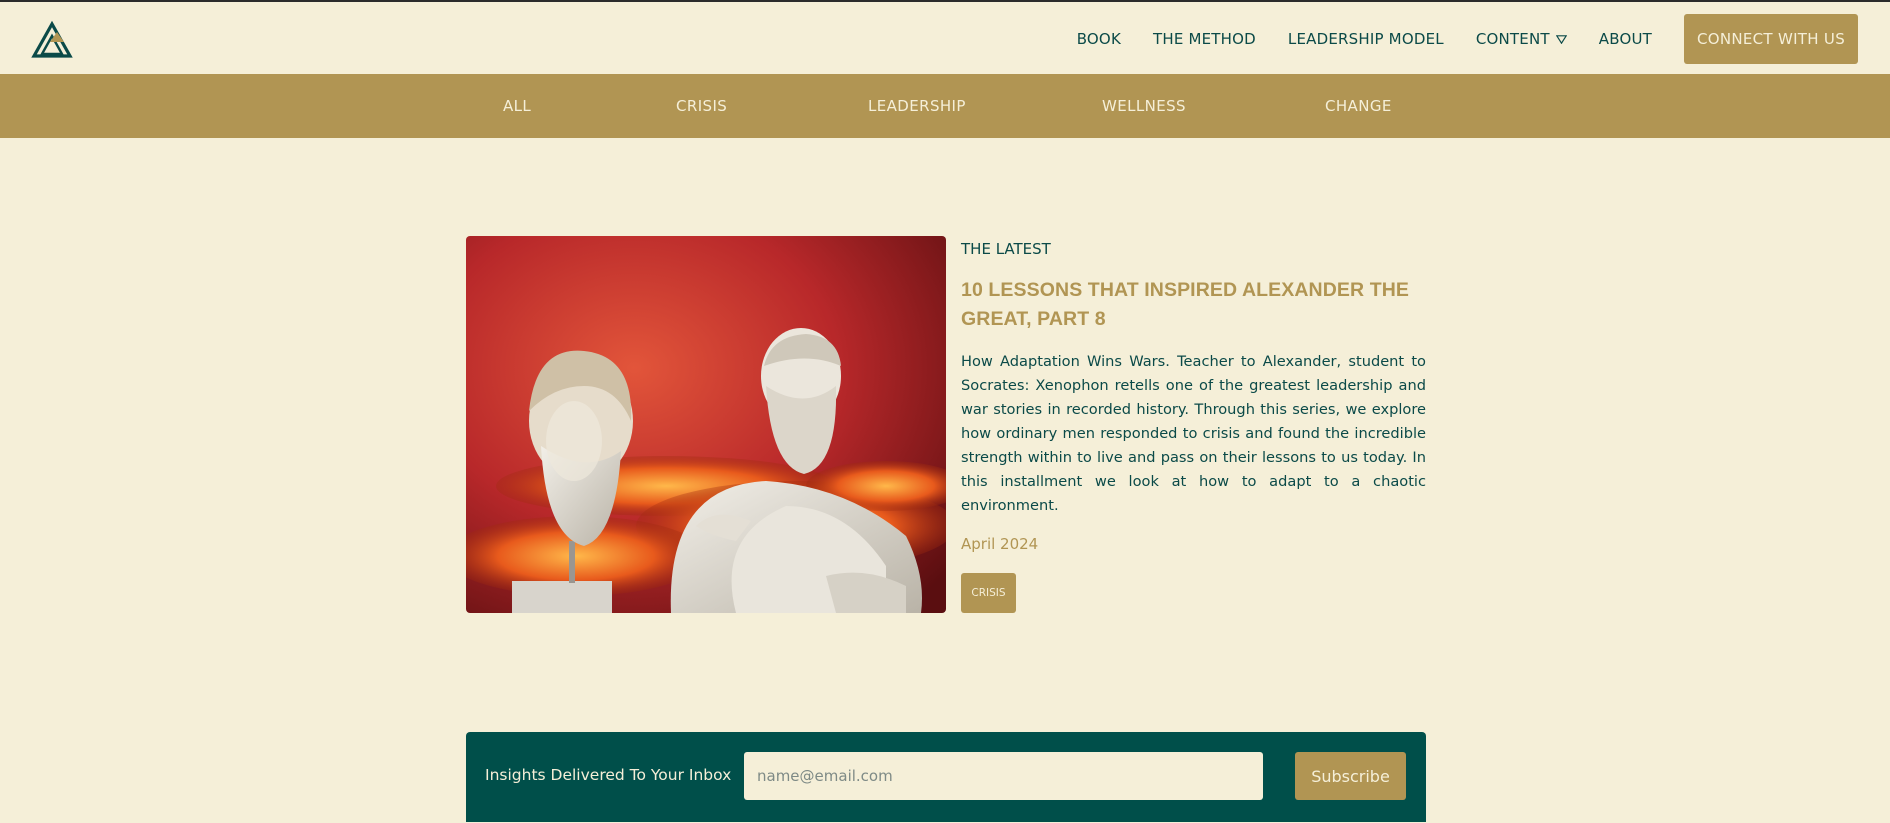 Image resolution: width=1890 pixels, height=823 pixels. I want to click on nav-the-method: THE METHOD, so click(1204, 39).